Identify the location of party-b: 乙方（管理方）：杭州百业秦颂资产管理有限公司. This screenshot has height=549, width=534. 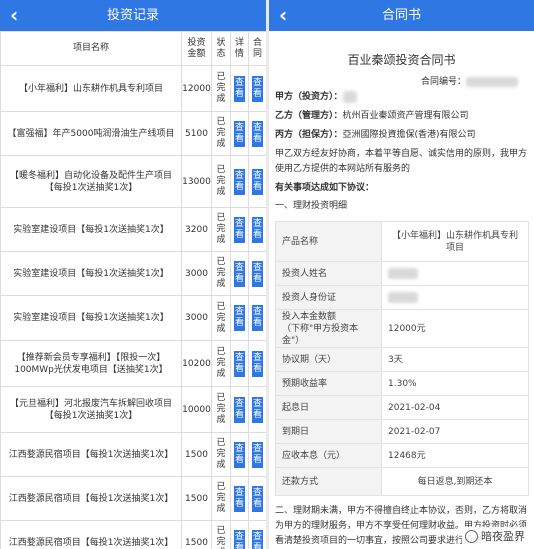
(372, 116).